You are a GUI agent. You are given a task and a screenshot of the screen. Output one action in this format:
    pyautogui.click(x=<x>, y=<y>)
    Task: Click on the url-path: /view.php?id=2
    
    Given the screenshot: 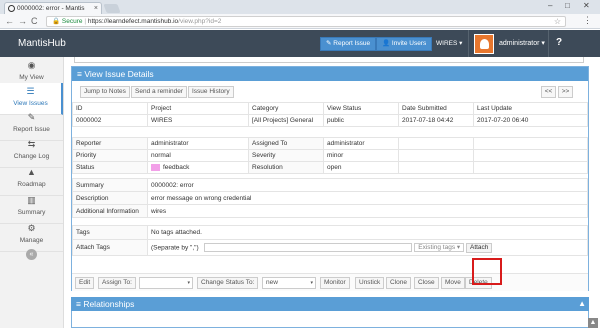 What is the action you would take?
    pyautogui.click(x=200, y=21)
    